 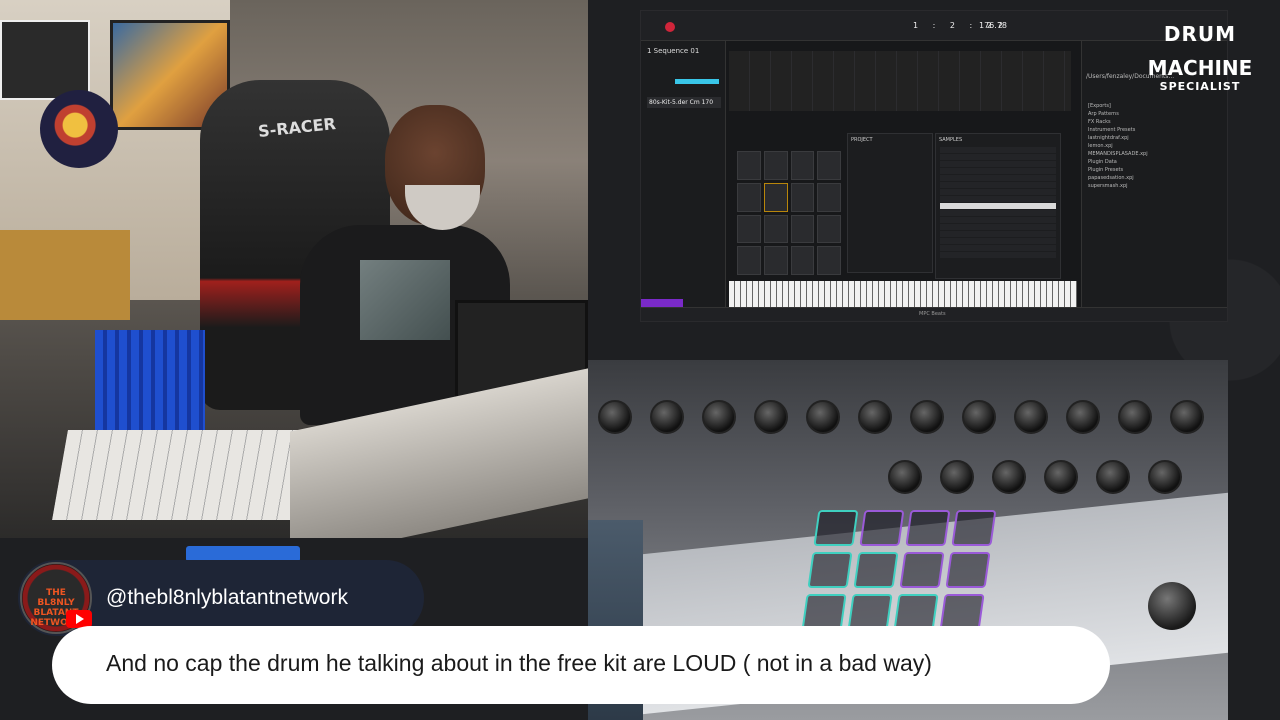 I want to click on brand-line-2: MACHINE, so click(x=1200, y=68).